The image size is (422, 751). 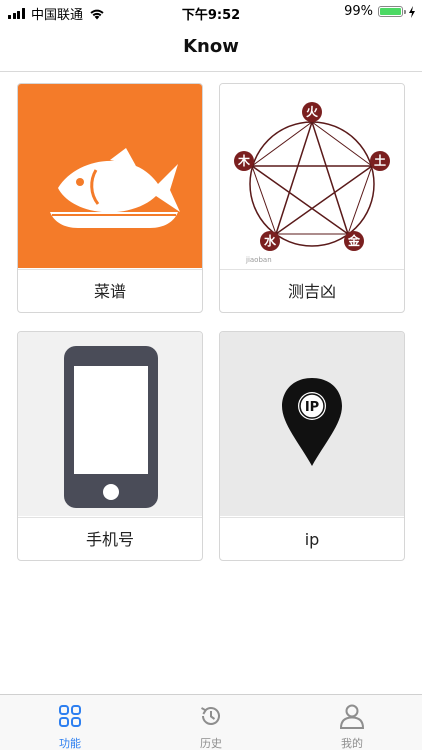 What do you see at coordinates (211, 46) in the screenshot?
I see `page-title: Know` at bounding box center [211, 46].